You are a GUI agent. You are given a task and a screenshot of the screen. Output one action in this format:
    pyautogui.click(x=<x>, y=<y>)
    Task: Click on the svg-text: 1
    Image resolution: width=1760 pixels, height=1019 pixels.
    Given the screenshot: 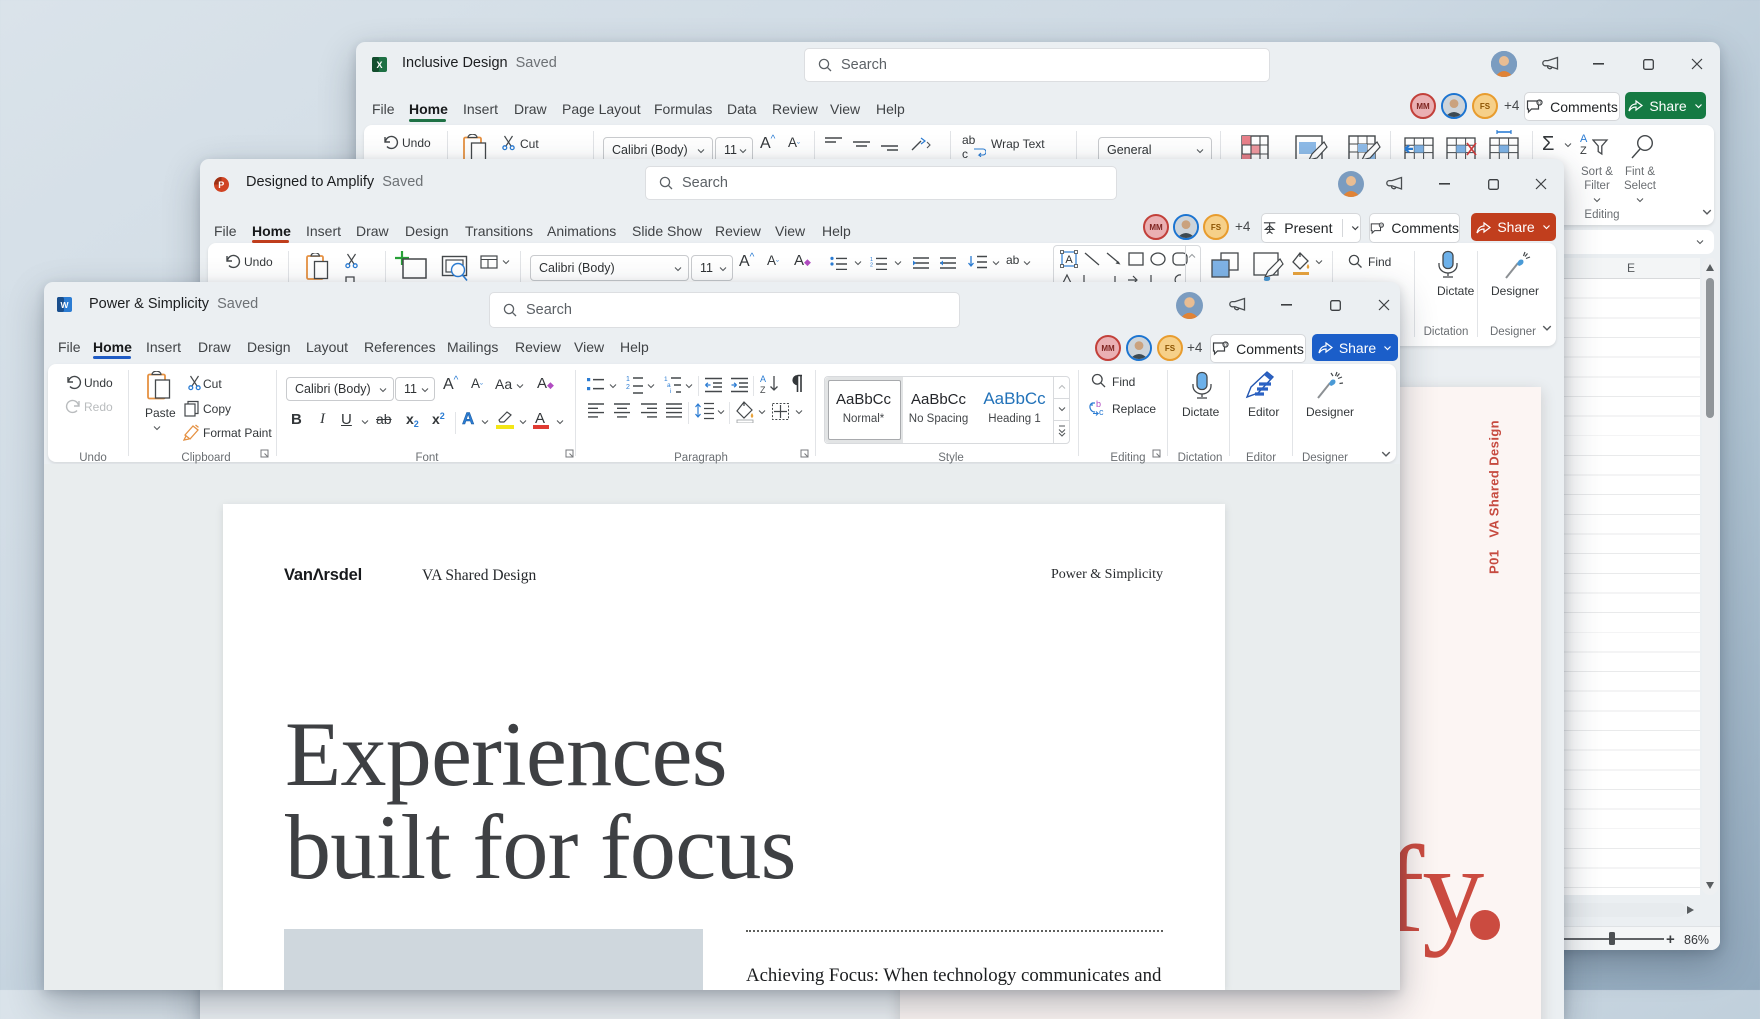 What is the action you would take?
    pyautogui.click(x=628, y=379)
    